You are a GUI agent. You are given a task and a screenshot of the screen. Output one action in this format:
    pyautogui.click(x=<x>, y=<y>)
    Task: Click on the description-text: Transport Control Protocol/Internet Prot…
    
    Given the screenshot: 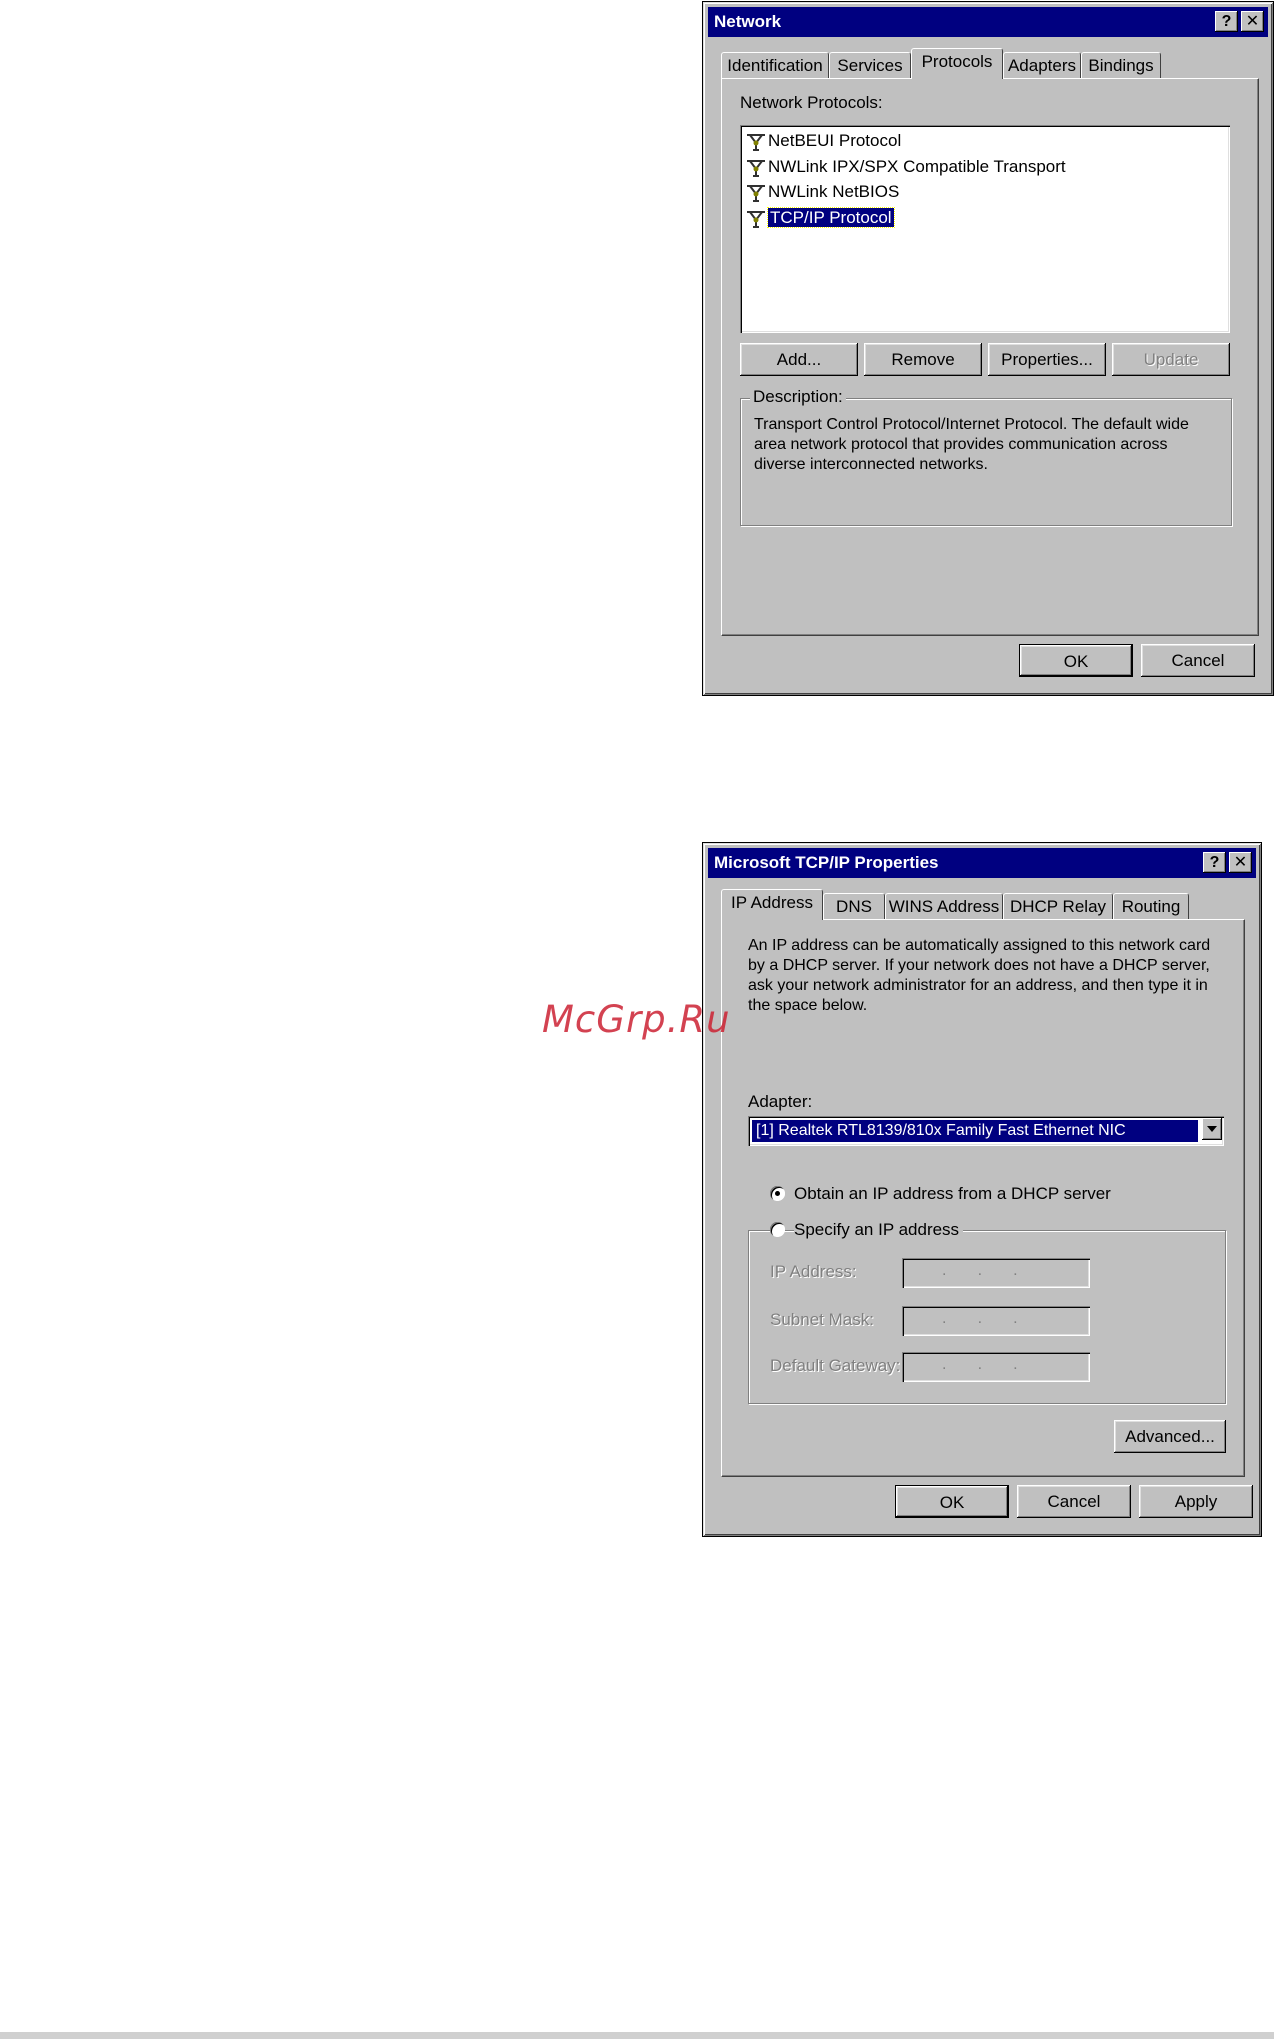 What is the action you would take?
    pyautogui.click(x=971, y=444)
    